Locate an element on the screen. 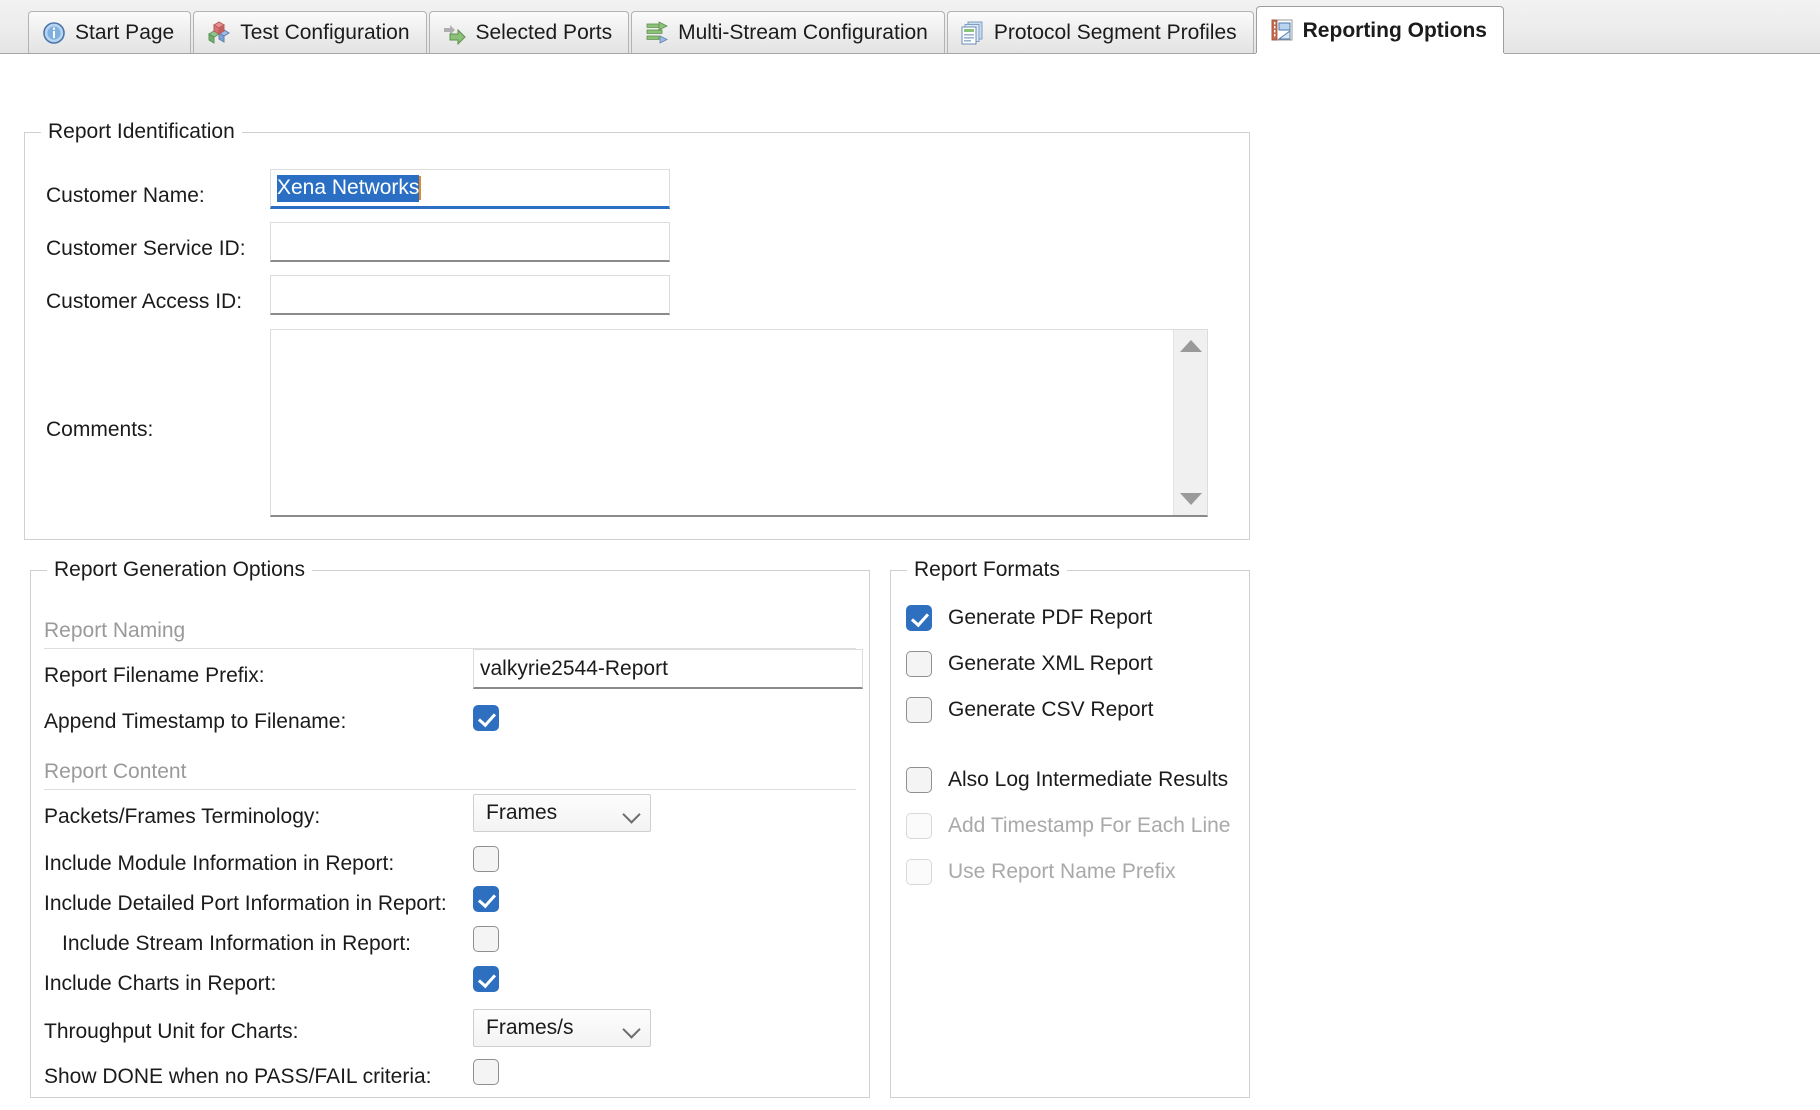  format-row-generate-xml: Generate XML Report is located at coordinates (1029, 664).